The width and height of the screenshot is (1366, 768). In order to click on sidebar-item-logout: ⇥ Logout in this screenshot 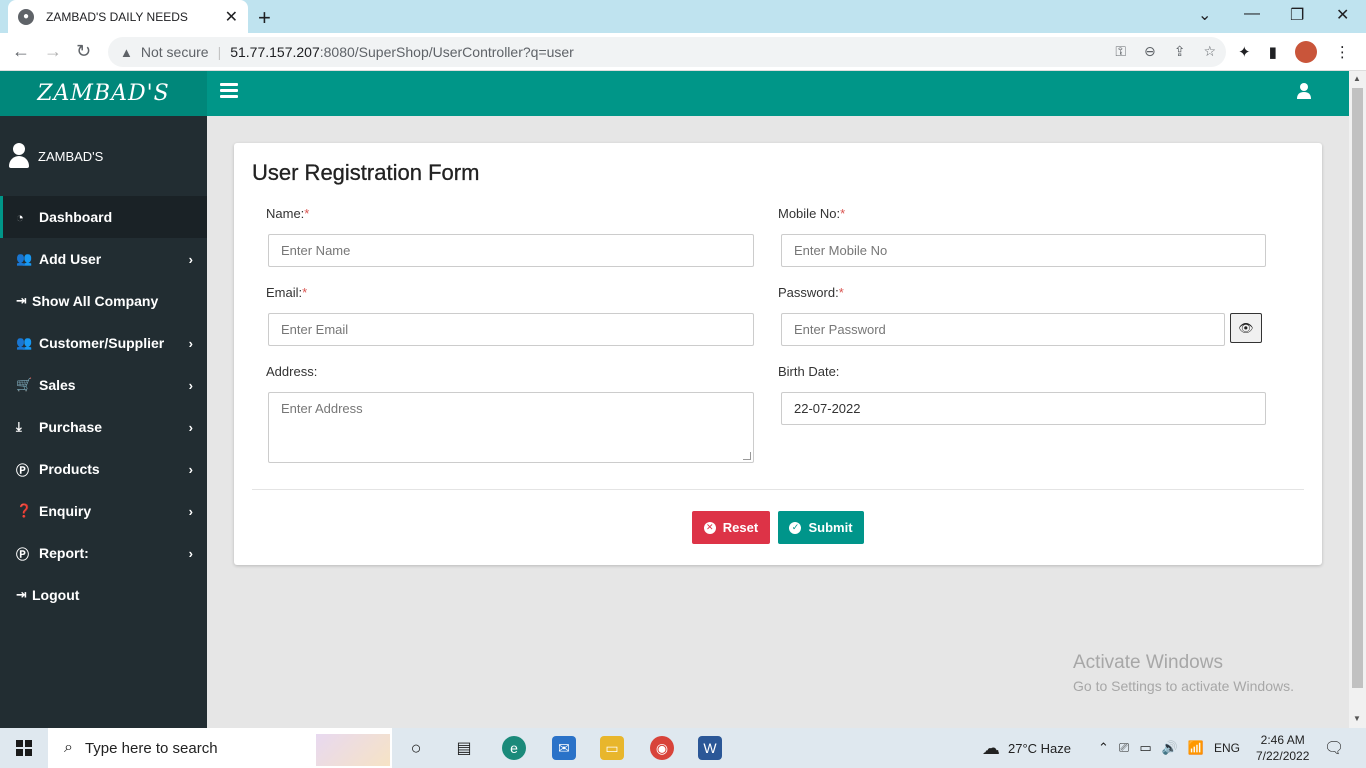, I will do `click(103, 595)`.